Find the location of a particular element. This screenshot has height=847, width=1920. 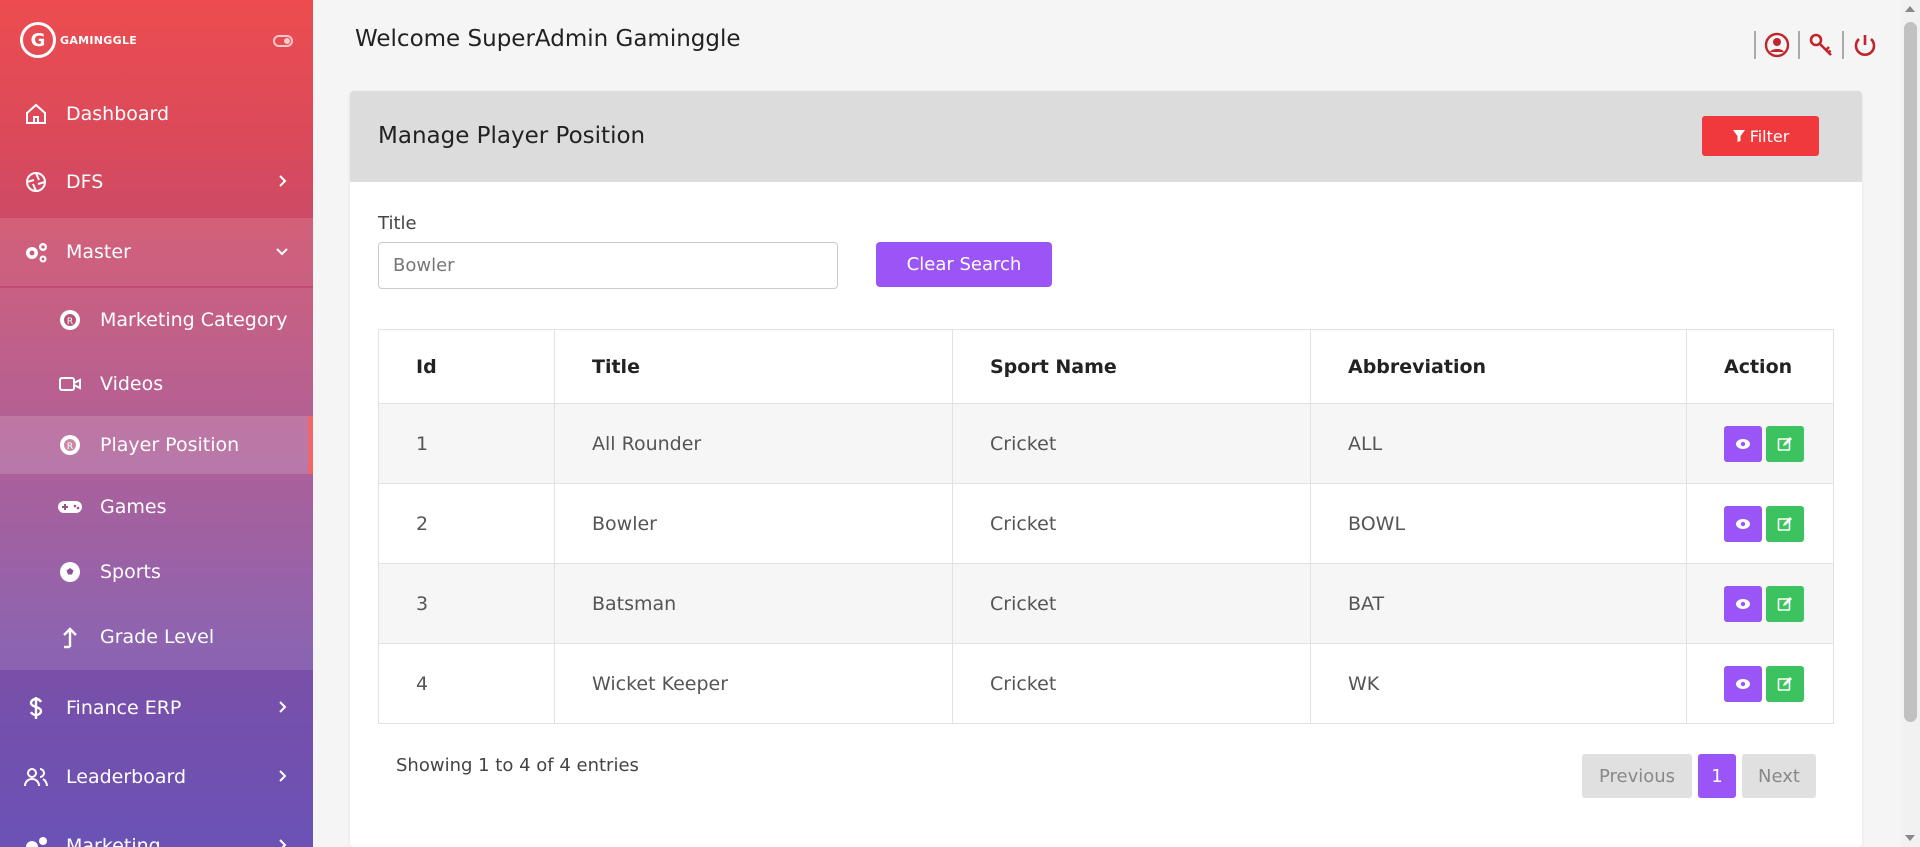

filter-button: Filter is located at coordinates (1760, 136).